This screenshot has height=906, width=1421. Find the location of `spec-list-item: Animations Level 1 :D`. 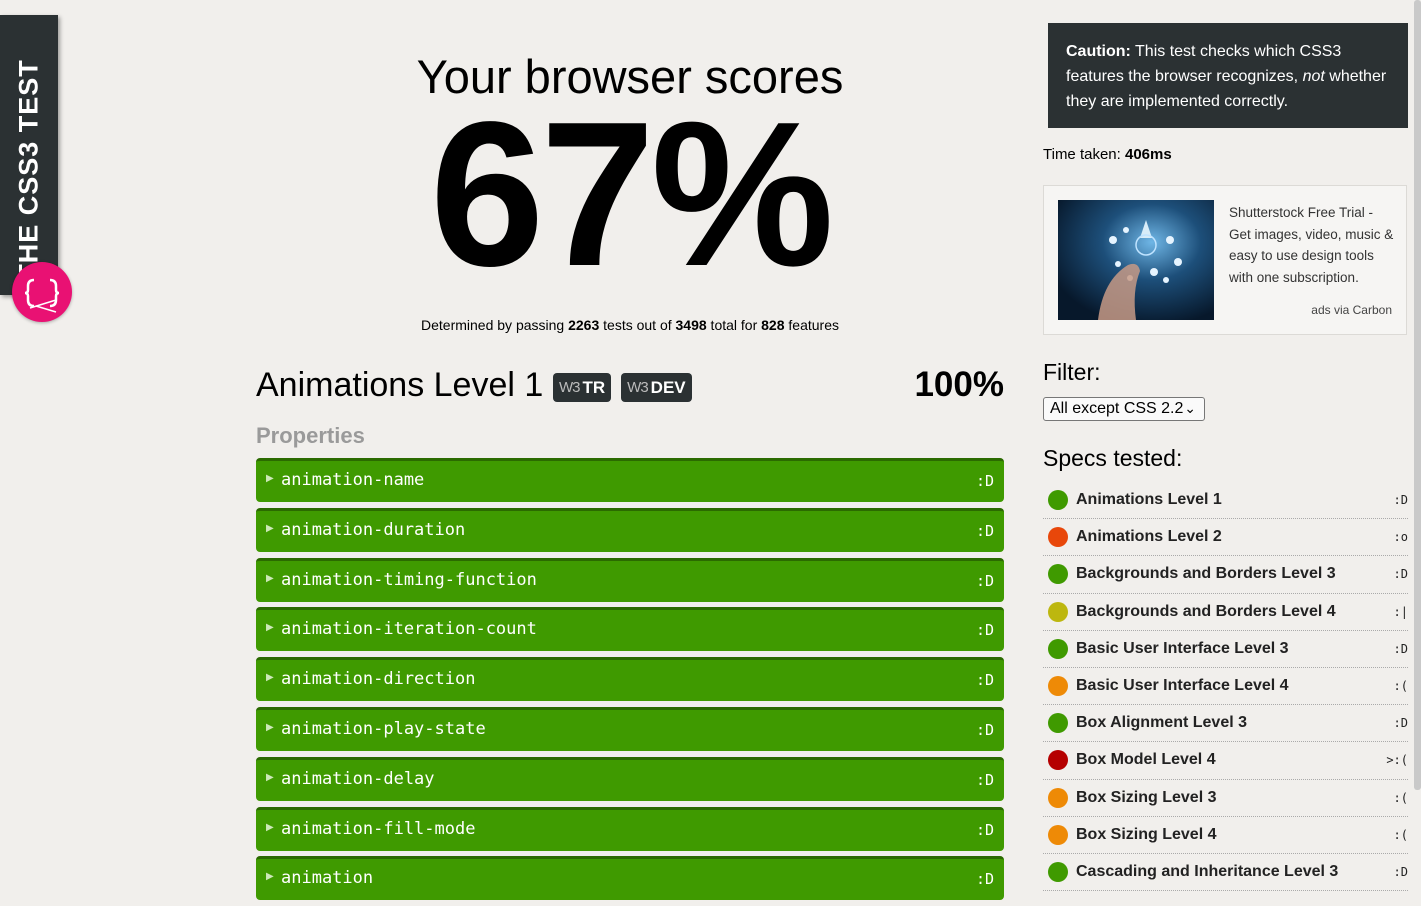

spec-list-item: Animations Level 1 :D is located at coordinates (1225, 501).